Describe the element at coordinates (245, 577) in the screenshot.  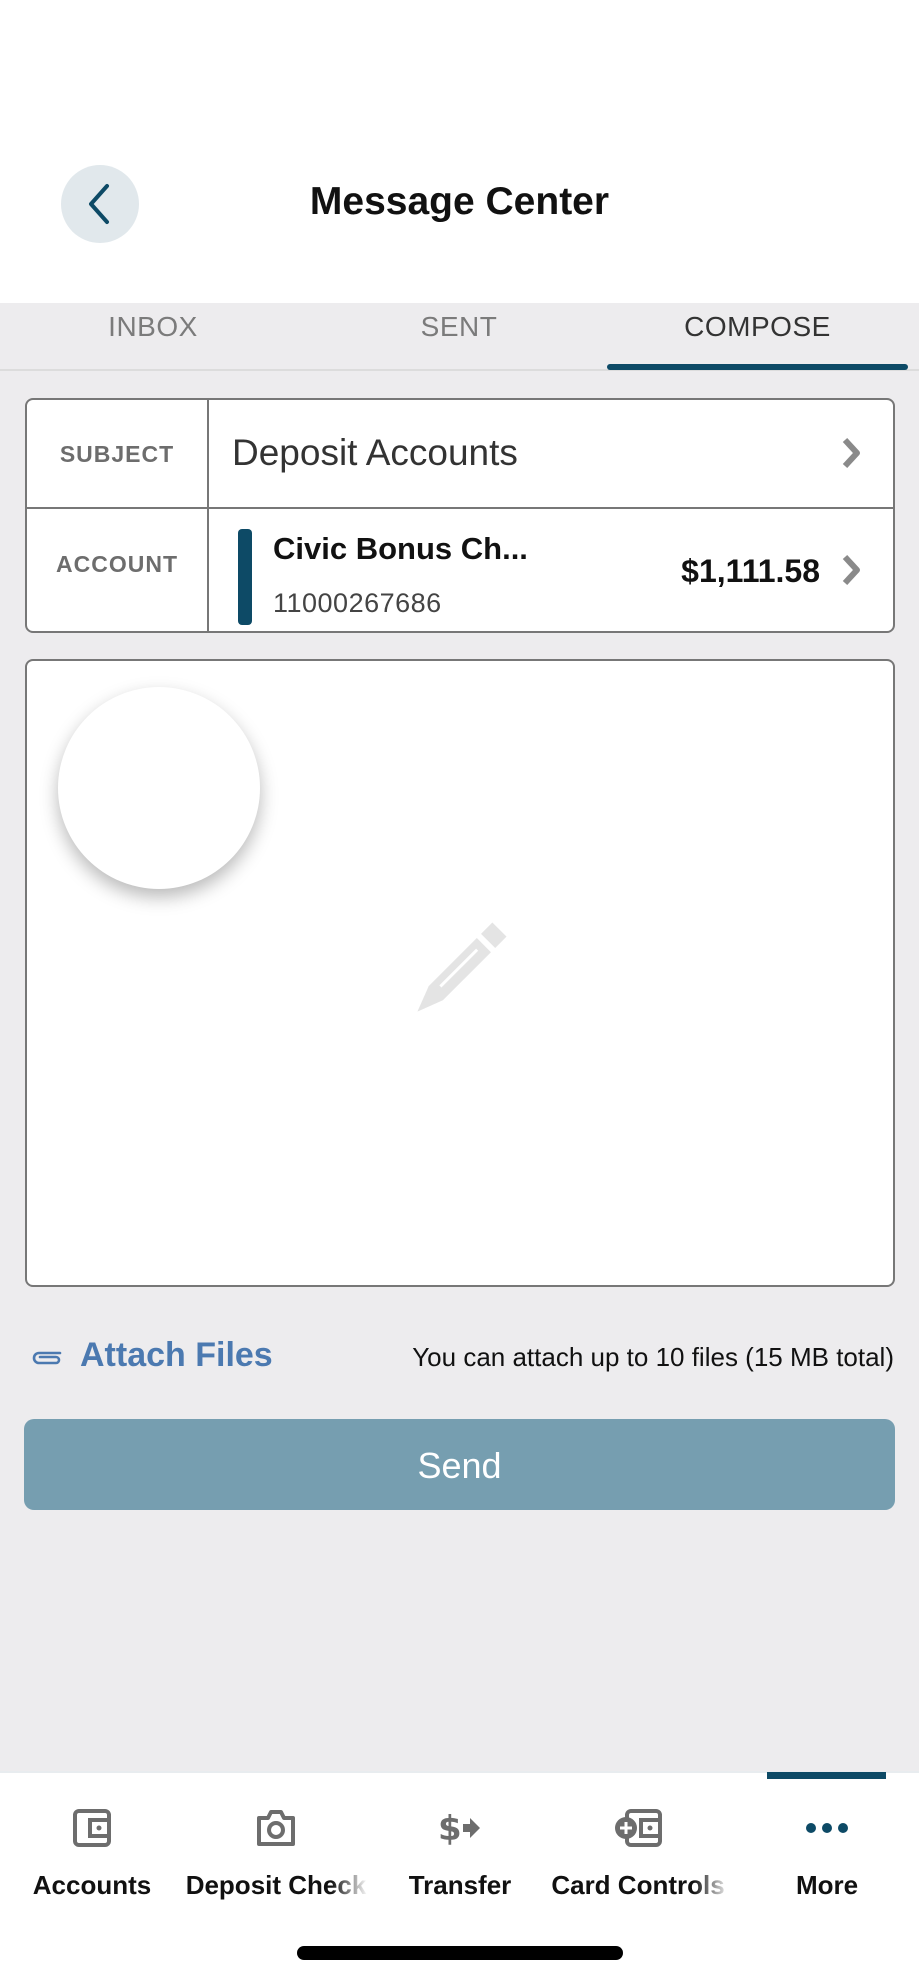
I see `account-color-bar` at that location.